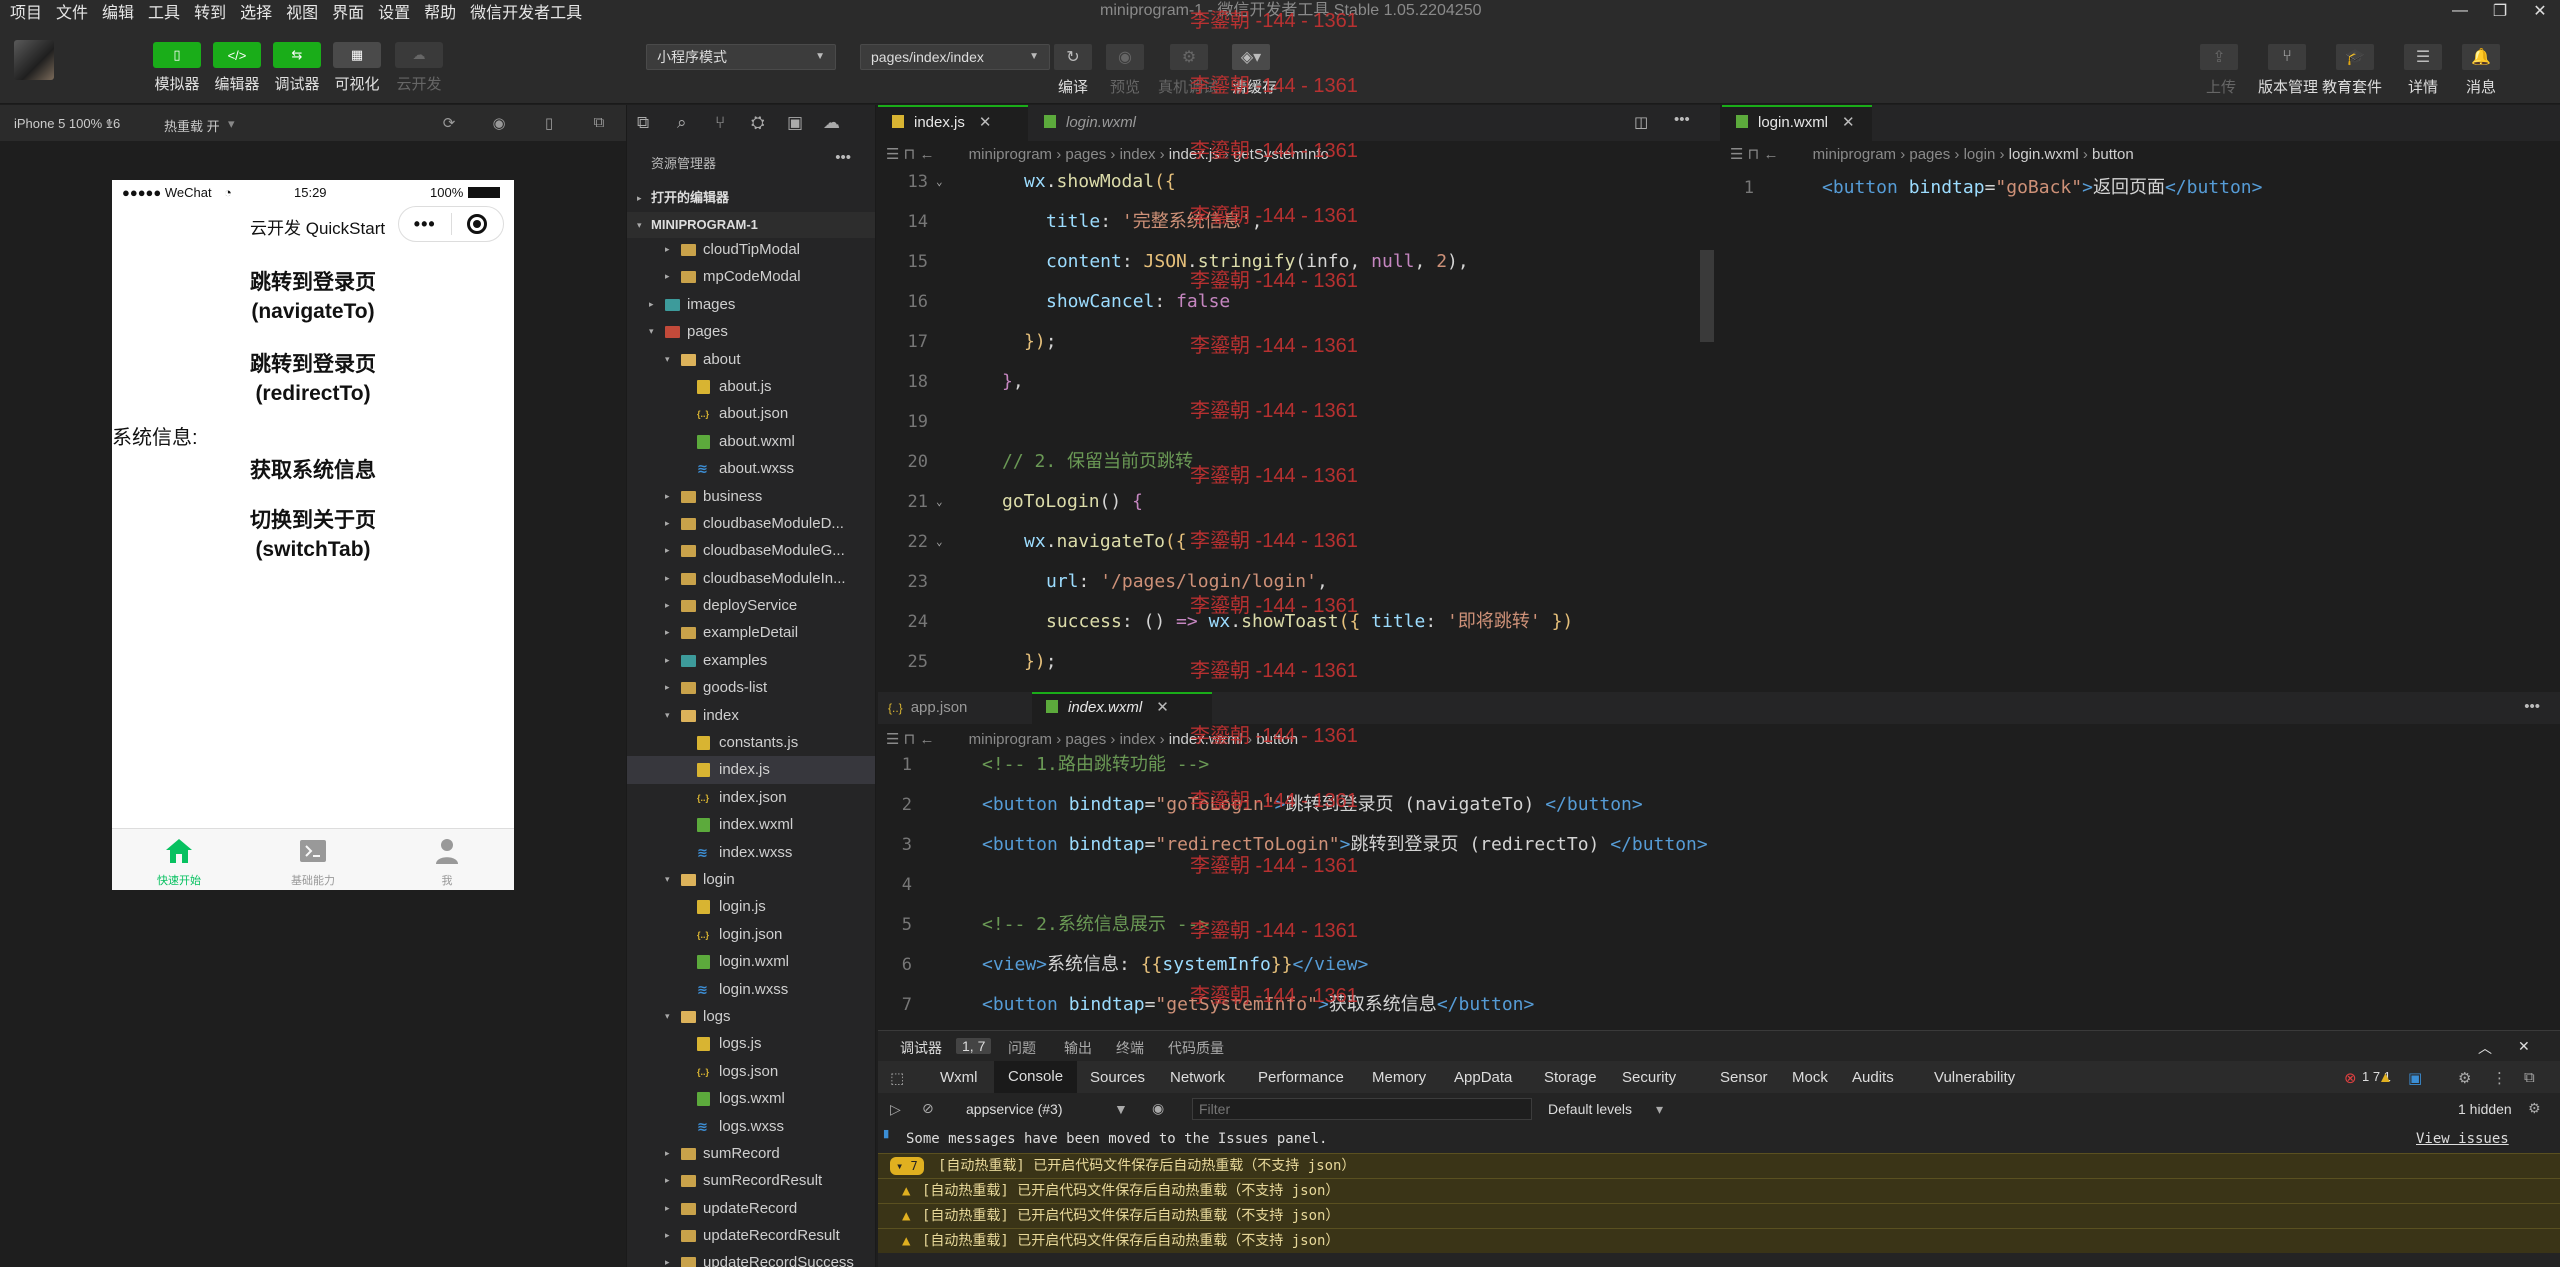  Describe the element at coordinates (751, 715) in the screenshot. I see `folder-item: ▾ index` at that location.